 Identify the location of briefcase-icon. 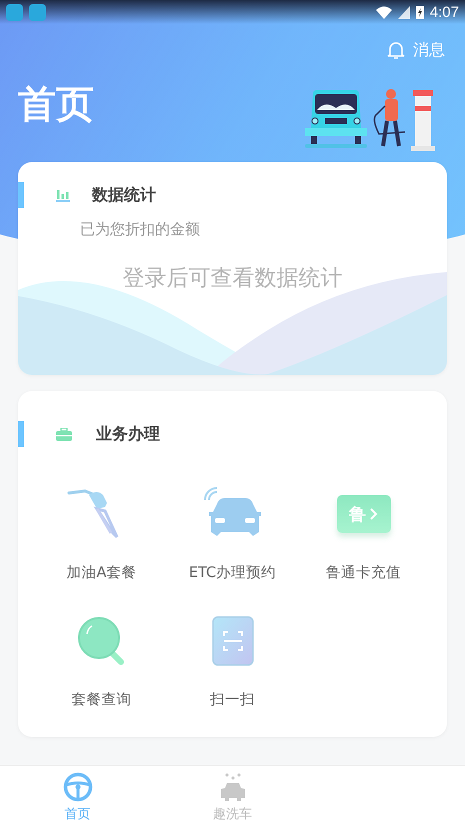
(64, 434).